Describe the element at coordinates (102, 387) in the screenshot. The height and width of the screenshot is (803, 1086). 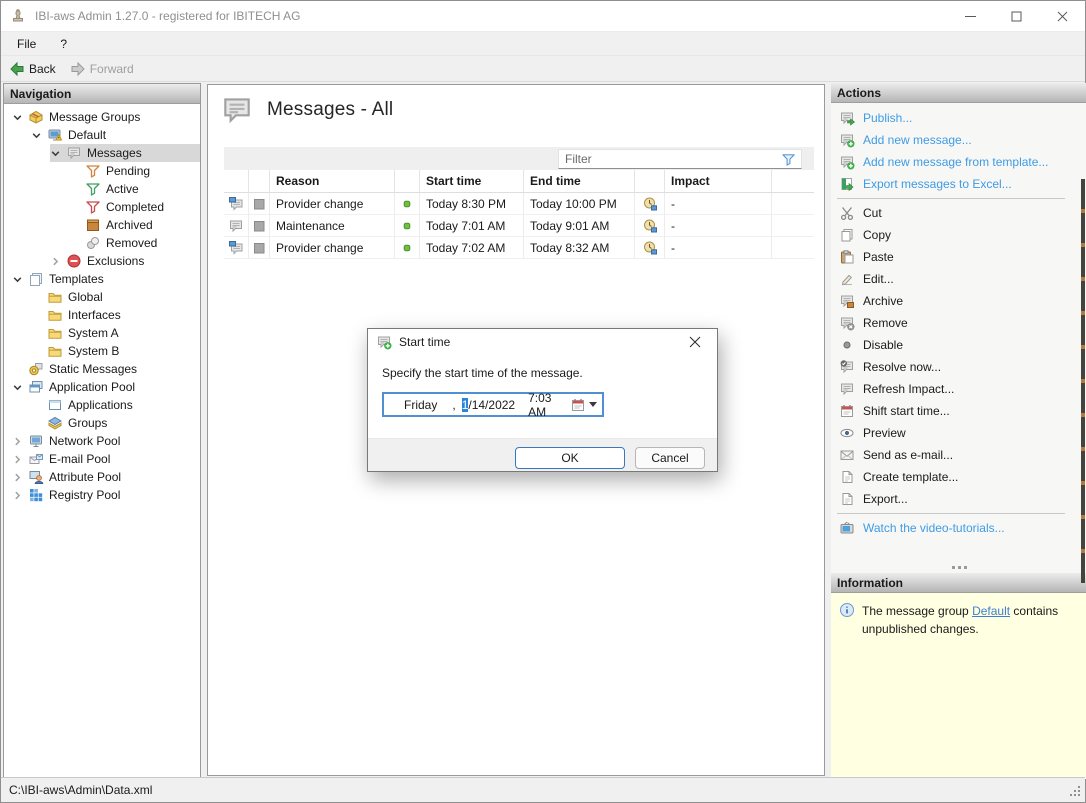
I see `tree-item-application-pool: Application Pool` at that location.